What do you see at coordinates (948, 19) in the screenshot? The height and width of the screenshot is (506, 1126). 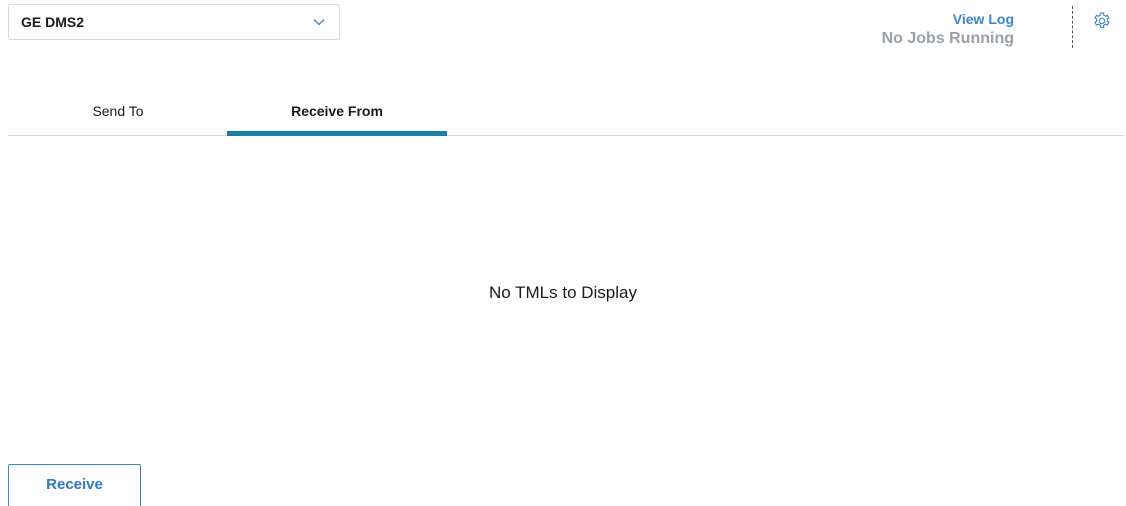 I see `view-log-link: View Log` at bounding box center [948, 19].